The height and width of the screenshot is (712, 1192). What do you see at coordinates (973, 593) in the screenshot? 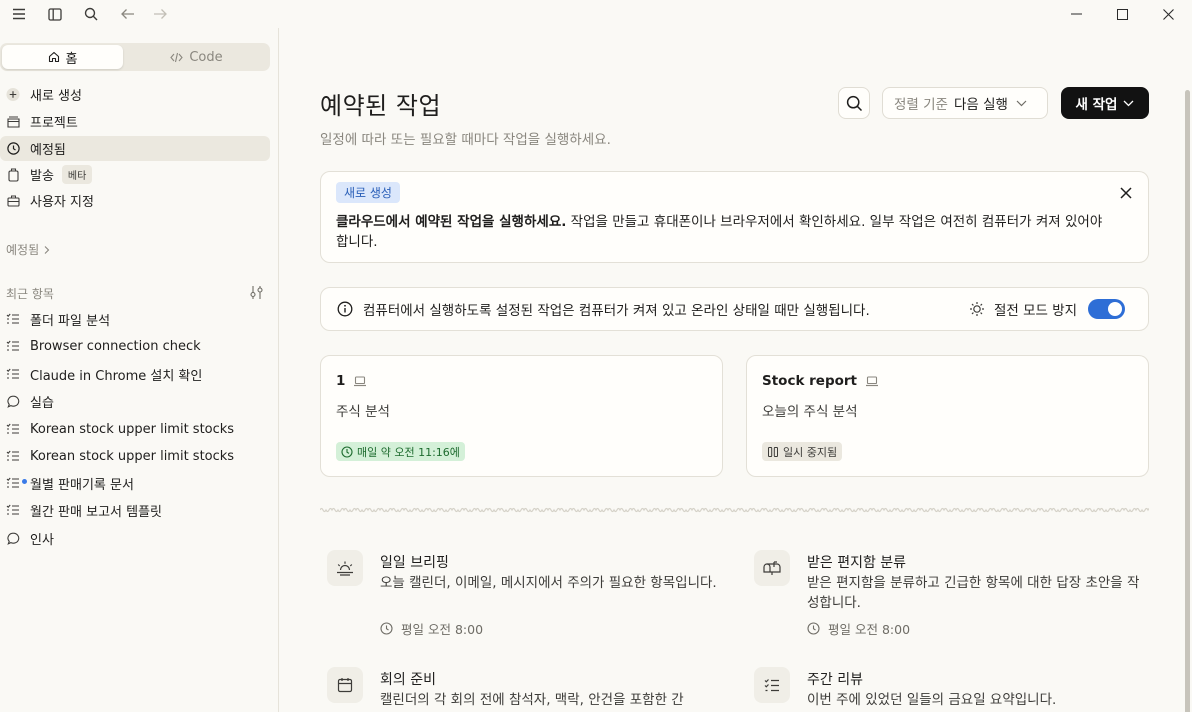
I see `template-description: 받은 편지함을 분류하고 긴급한 항목에 대한 답장 초안을 작성합니다.` at bounding box center [973, 593].